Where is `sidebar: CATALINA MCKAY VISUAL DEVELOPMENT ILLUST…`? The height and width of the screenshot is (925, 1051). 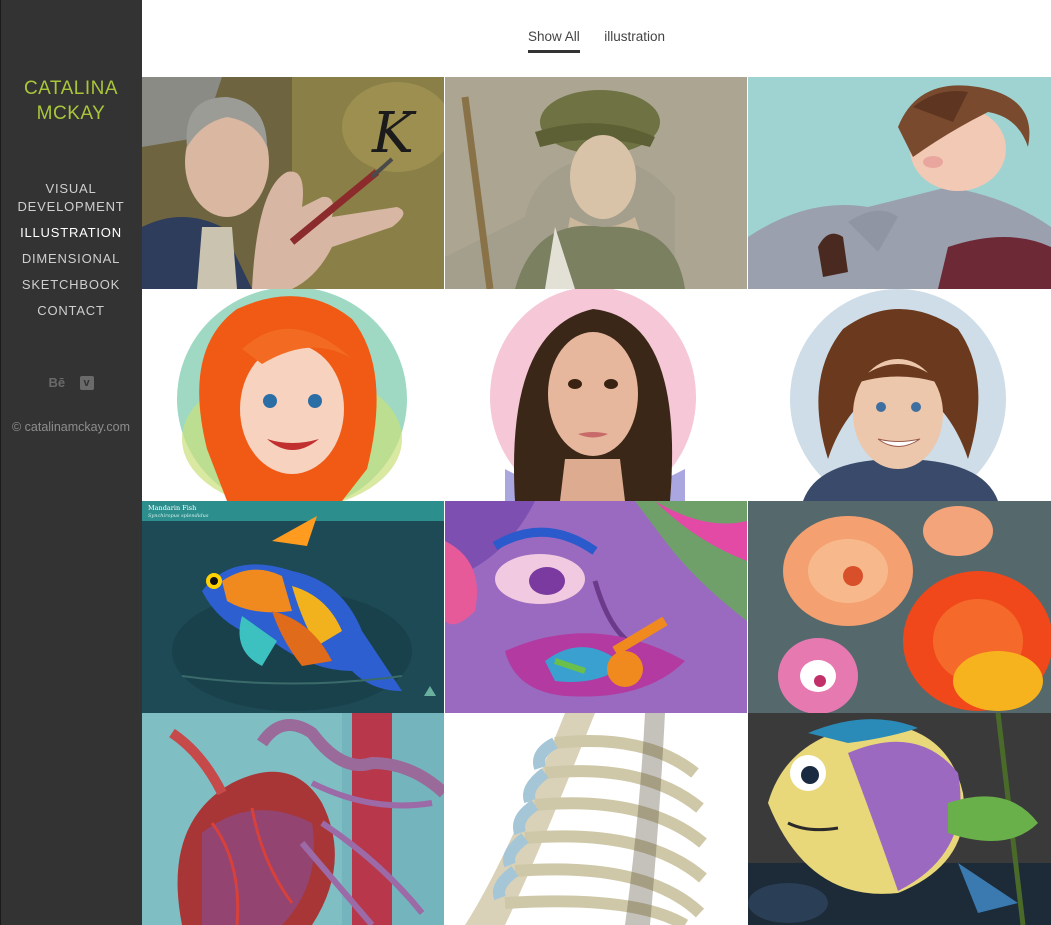
sidebar: CATALINA MCKAY VISUAL DEVELOPMENT ILLUST… is located at coordinates (71, 462).